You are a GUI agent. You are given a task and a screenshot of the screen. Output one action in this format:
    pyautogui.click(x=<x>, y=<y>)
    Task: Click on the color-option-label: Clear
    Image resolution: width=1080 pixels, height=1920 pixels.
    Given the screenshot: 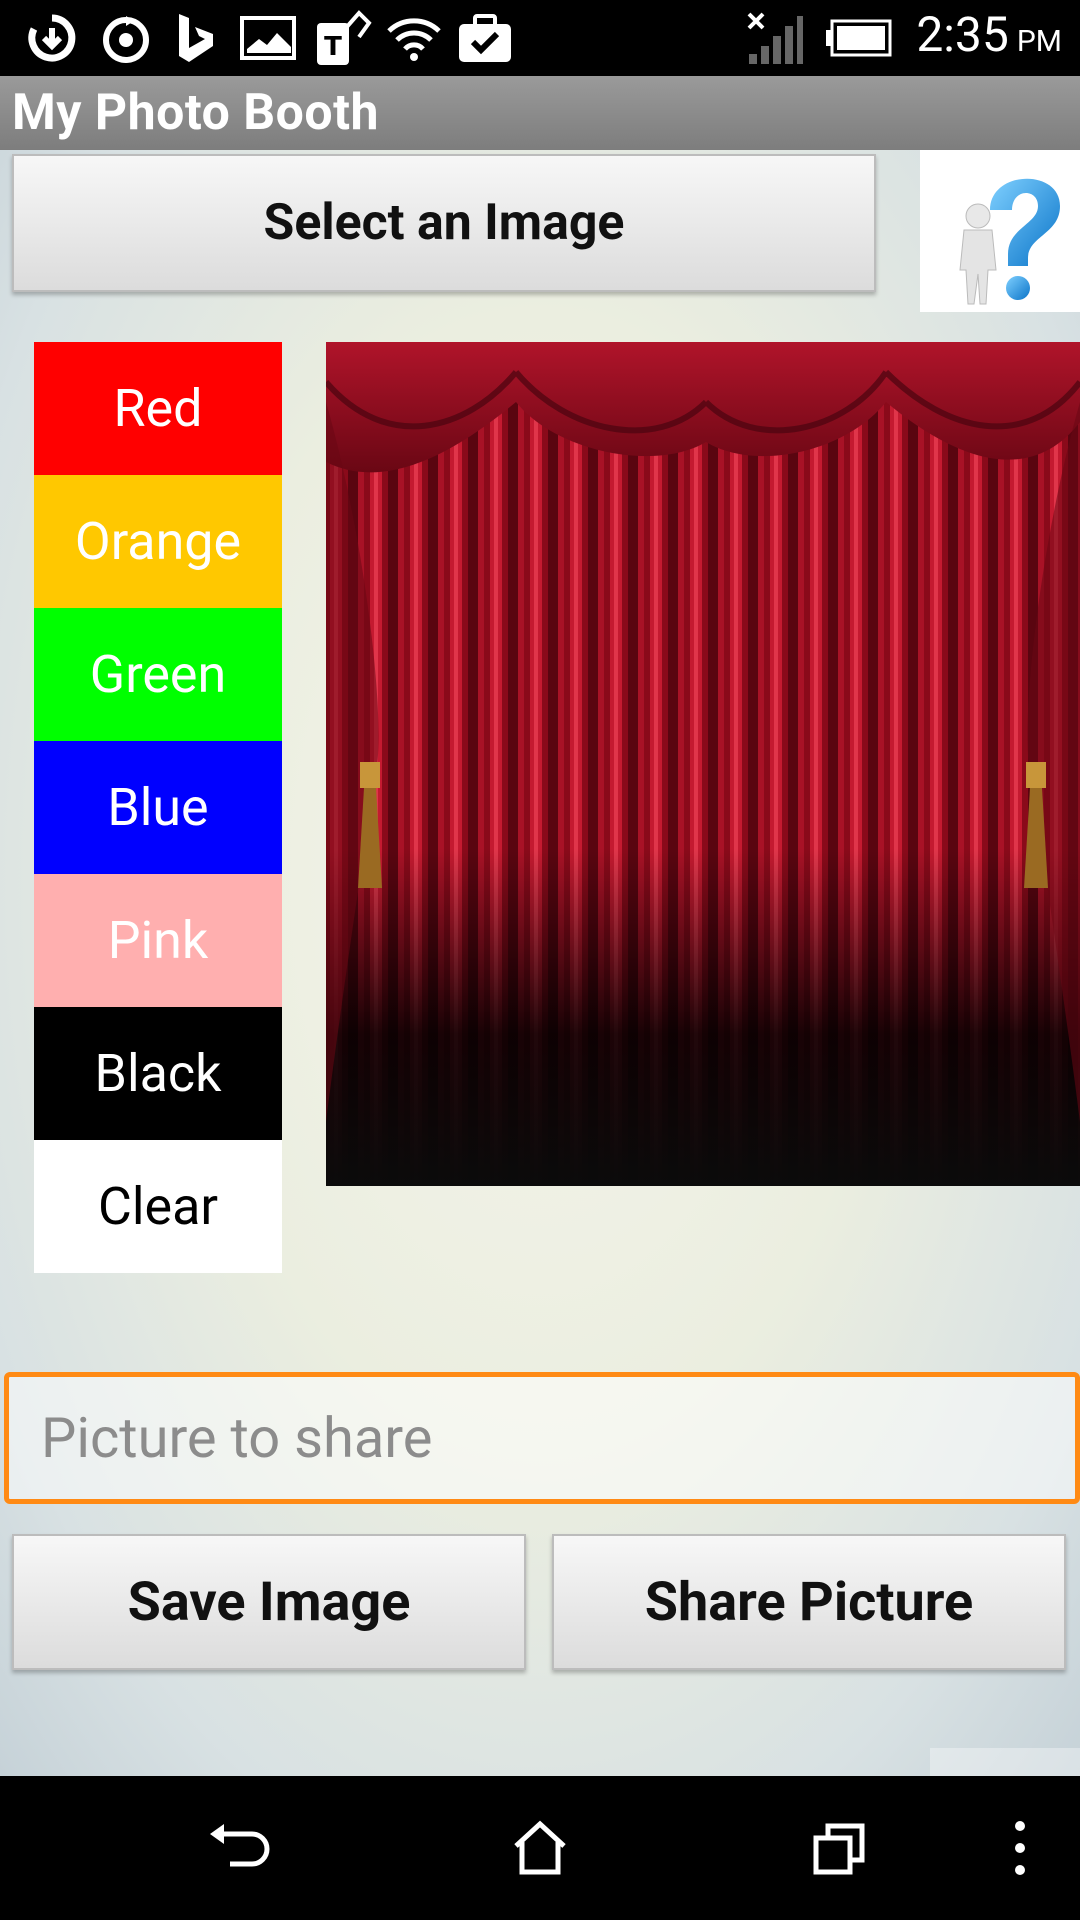 What is the action you would take?
    pyautogui.click(x=158, y=1206)
    